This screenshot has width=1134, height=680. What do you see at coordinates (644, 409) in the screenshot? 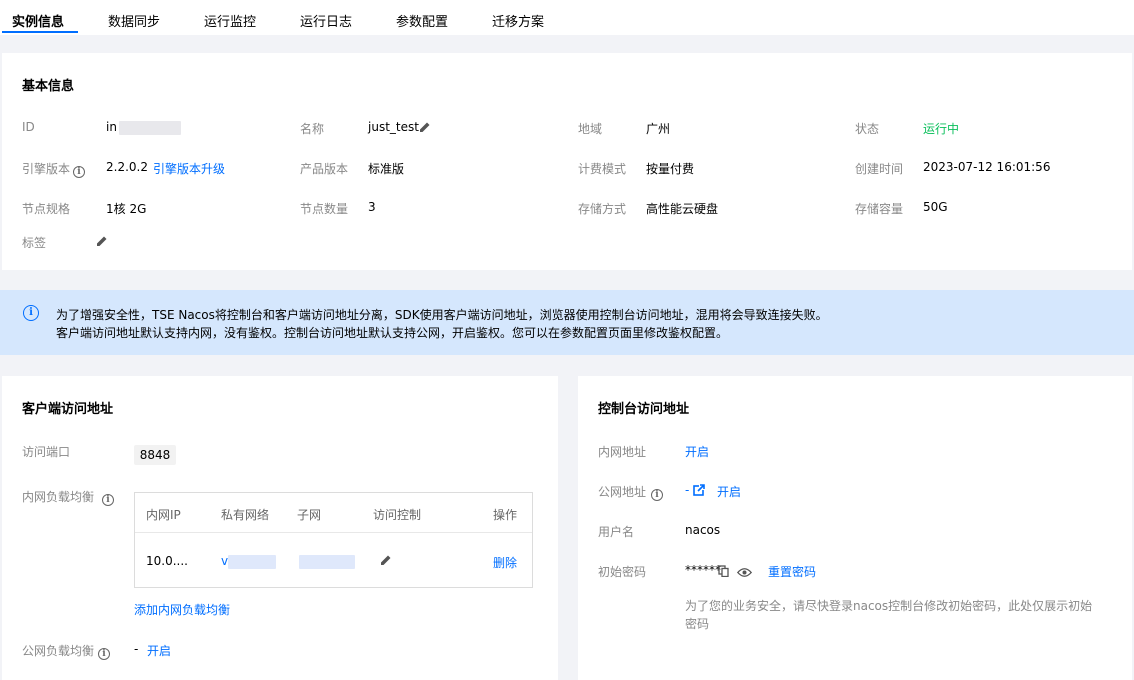
I see `console-access-title: 控制台访问地址` at bounding box center [644, 409].